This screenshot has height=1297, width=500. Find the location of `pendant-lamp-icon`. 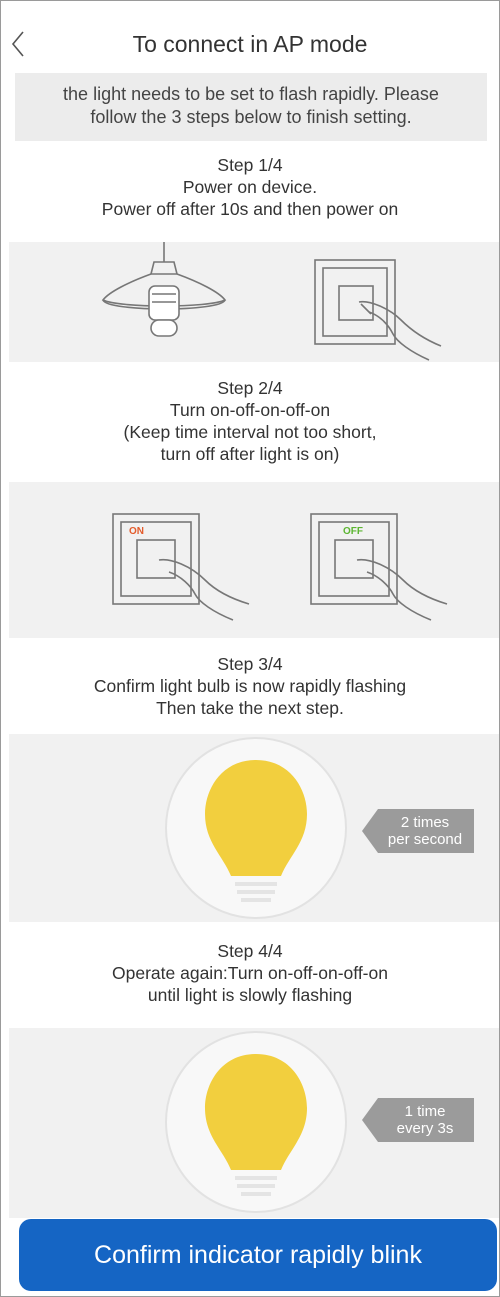

pendant-lamp-icon is located at coordinates (164, 289).